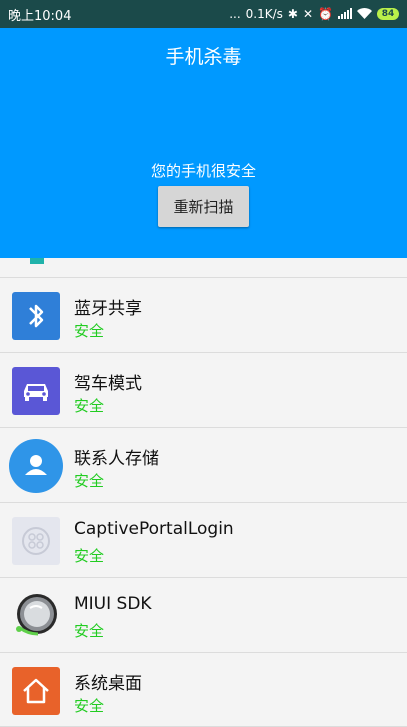  What do you see at coordinates (36, 616) in the screenshot?
I see `miui-sdk-icon` at bounding box center [36, 616].